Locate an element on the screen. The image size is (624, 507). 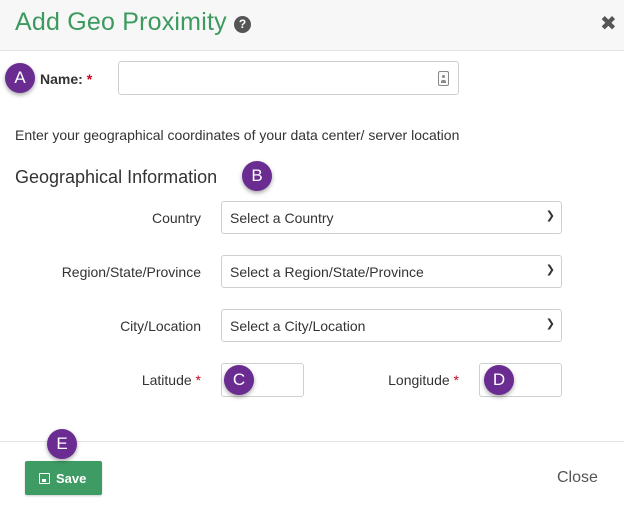
save-button: Save is located at coordinates (63, 478).